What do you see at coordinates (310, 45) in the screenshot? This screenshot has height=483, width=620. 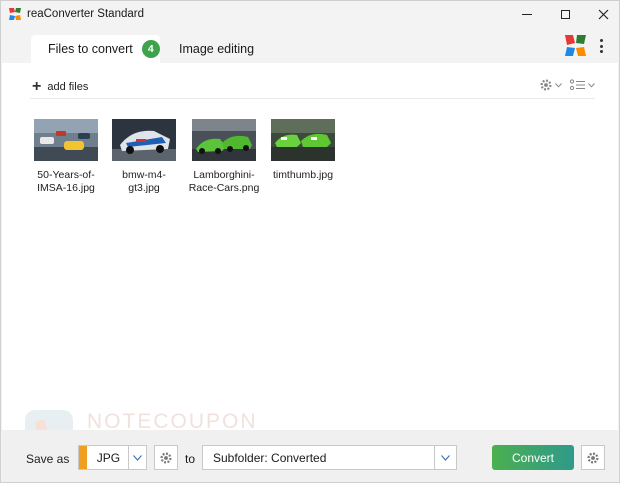 I see `tab-bar: Files to convert 4 Image editing` at bounding box center [310, 45].